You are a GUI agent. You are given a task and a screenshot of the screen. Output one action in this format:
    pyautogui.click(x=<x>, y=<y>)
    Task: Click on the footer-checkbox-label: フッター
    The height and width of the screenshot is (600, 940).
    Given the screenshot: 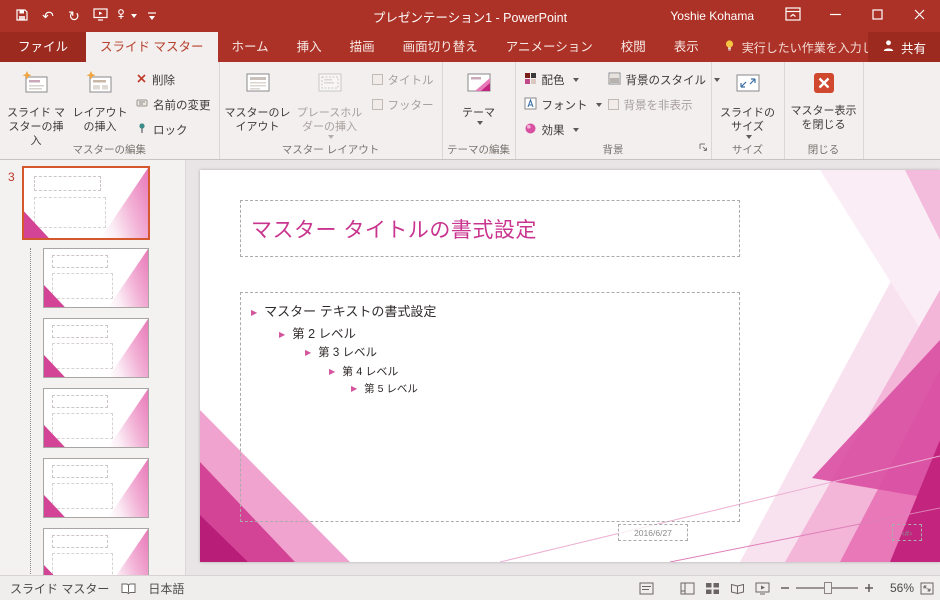 What is the action you would take?
    pyautogui.click(x=410, y=105)
    